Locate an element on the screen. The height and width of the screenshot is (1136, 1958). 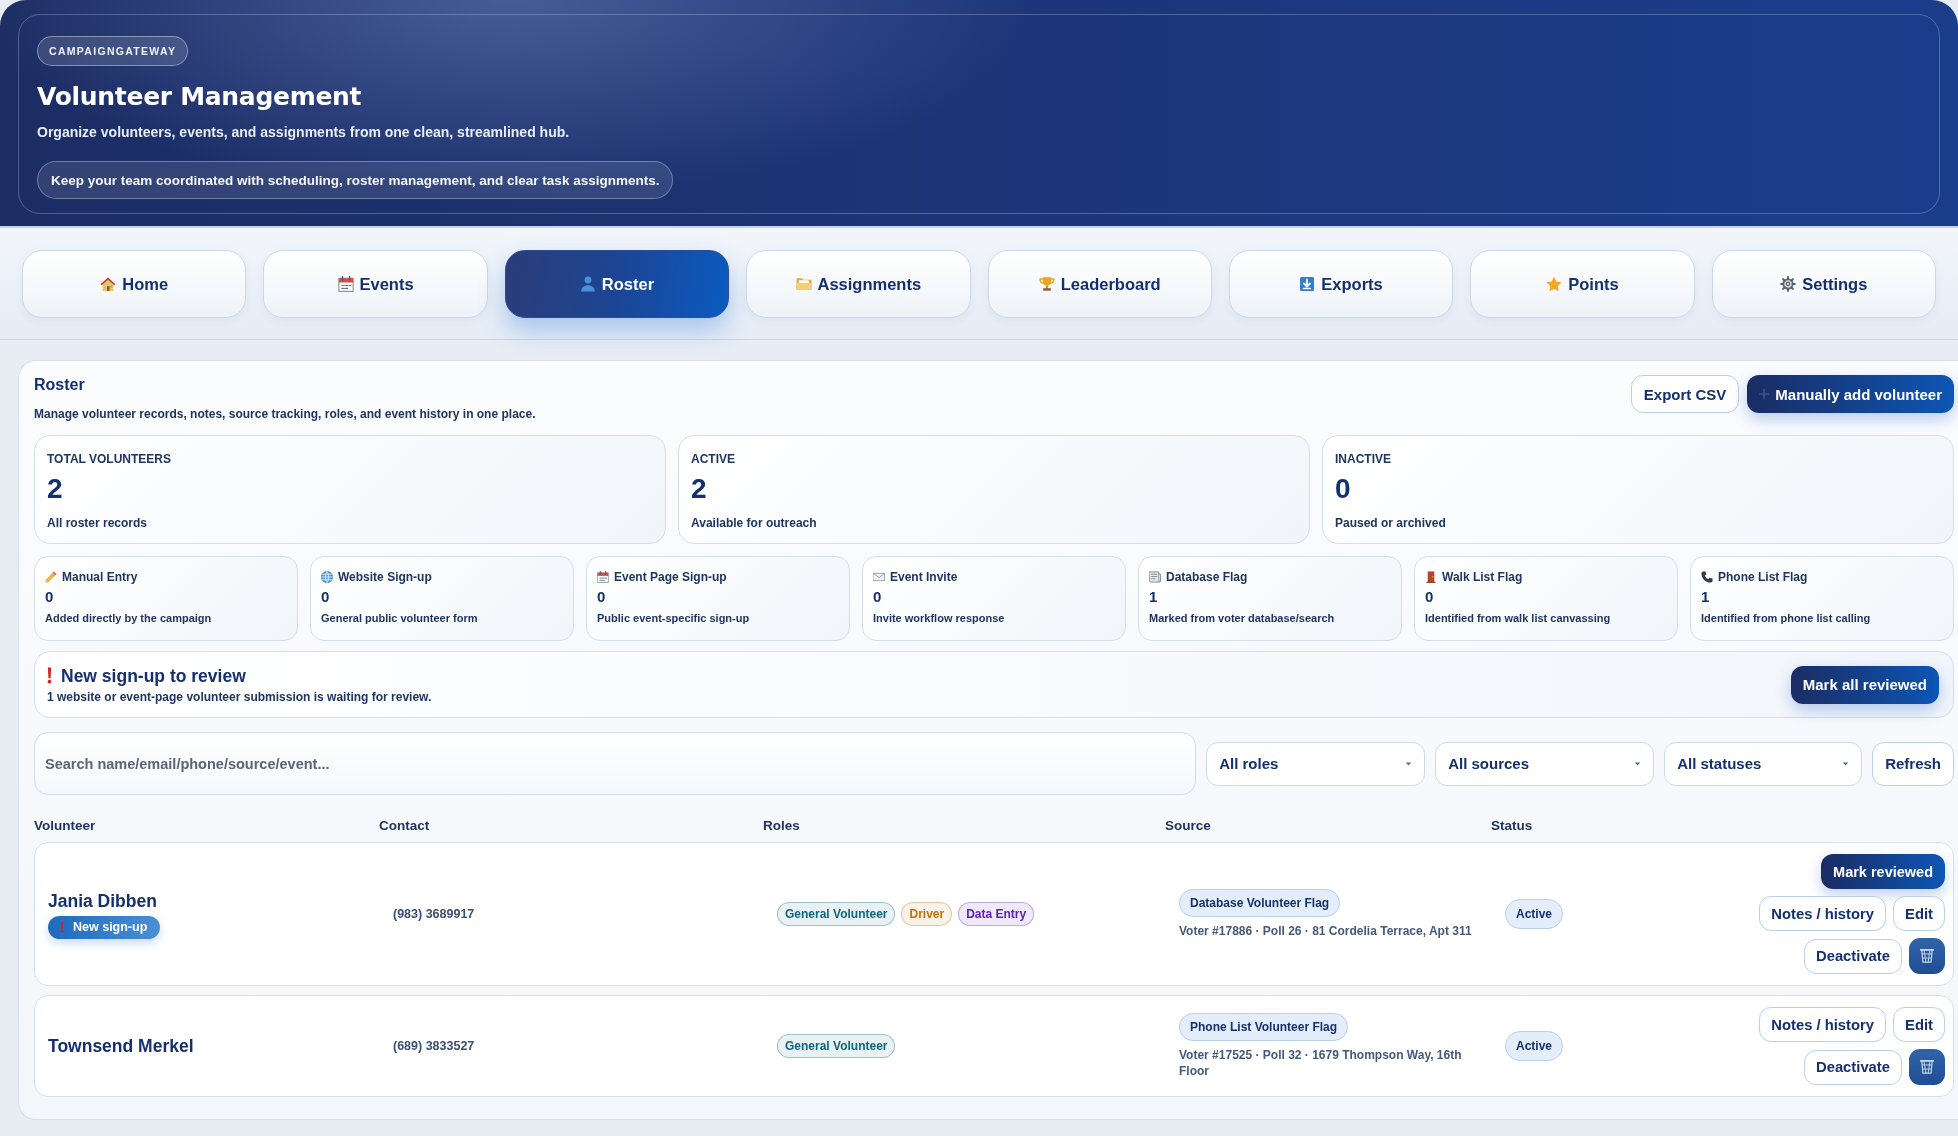
settings-icon is located at coordinates (1788, 284).